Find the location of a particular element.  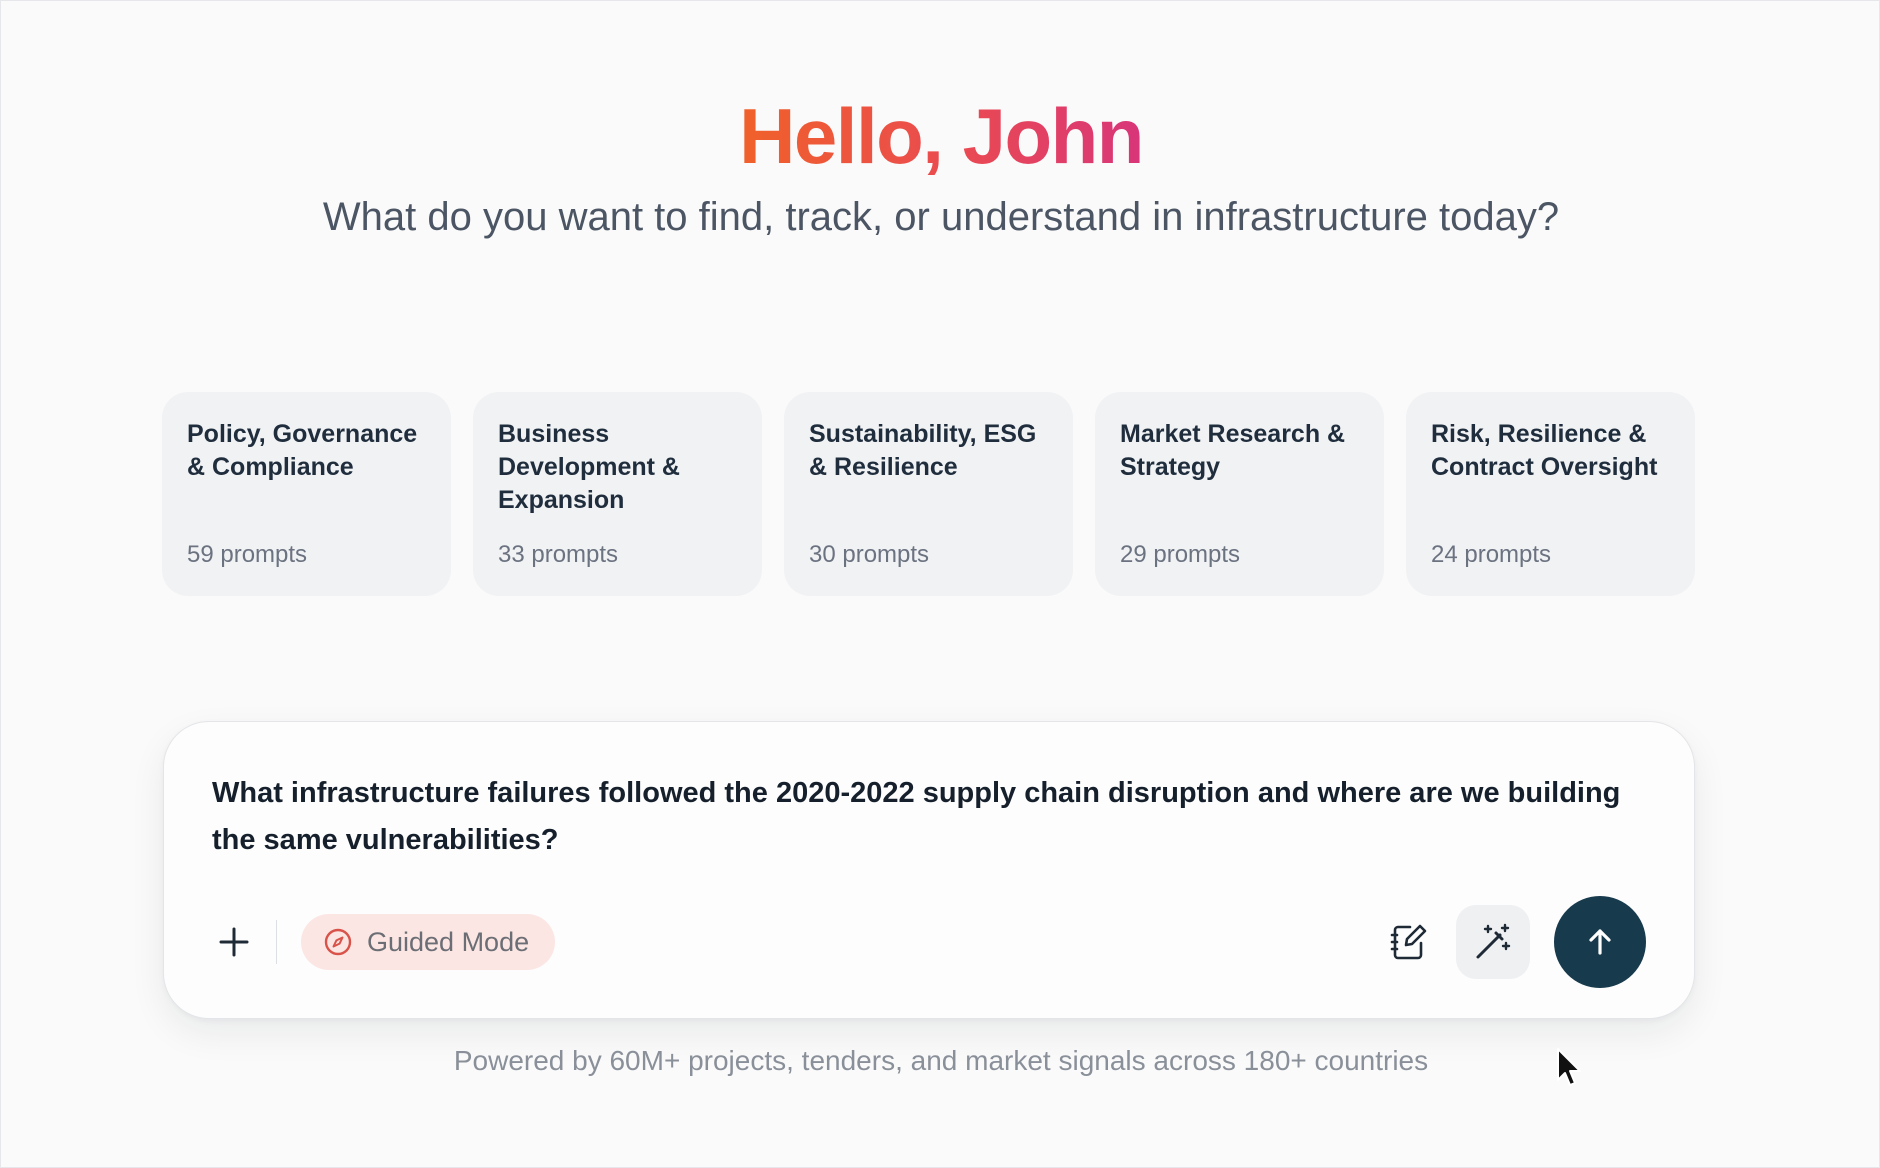

magic-enhance-button is located at coordinates (1493, 942).